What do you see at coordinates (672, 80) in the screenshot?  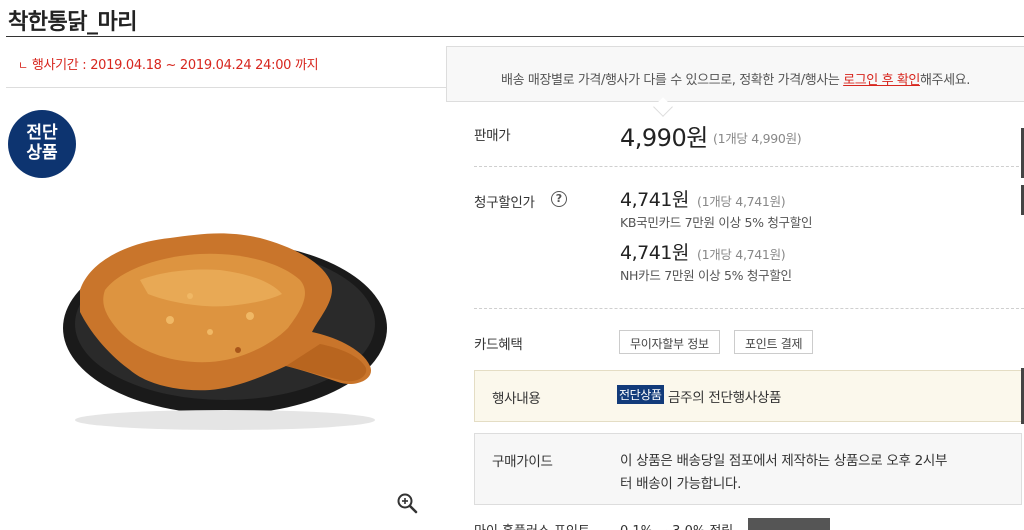 I see `notice-text-before: 배송 매장별로 가격/행사가 다를 수 있으므로, 정확한 가격/행사는` at bounding box center [672, 80].